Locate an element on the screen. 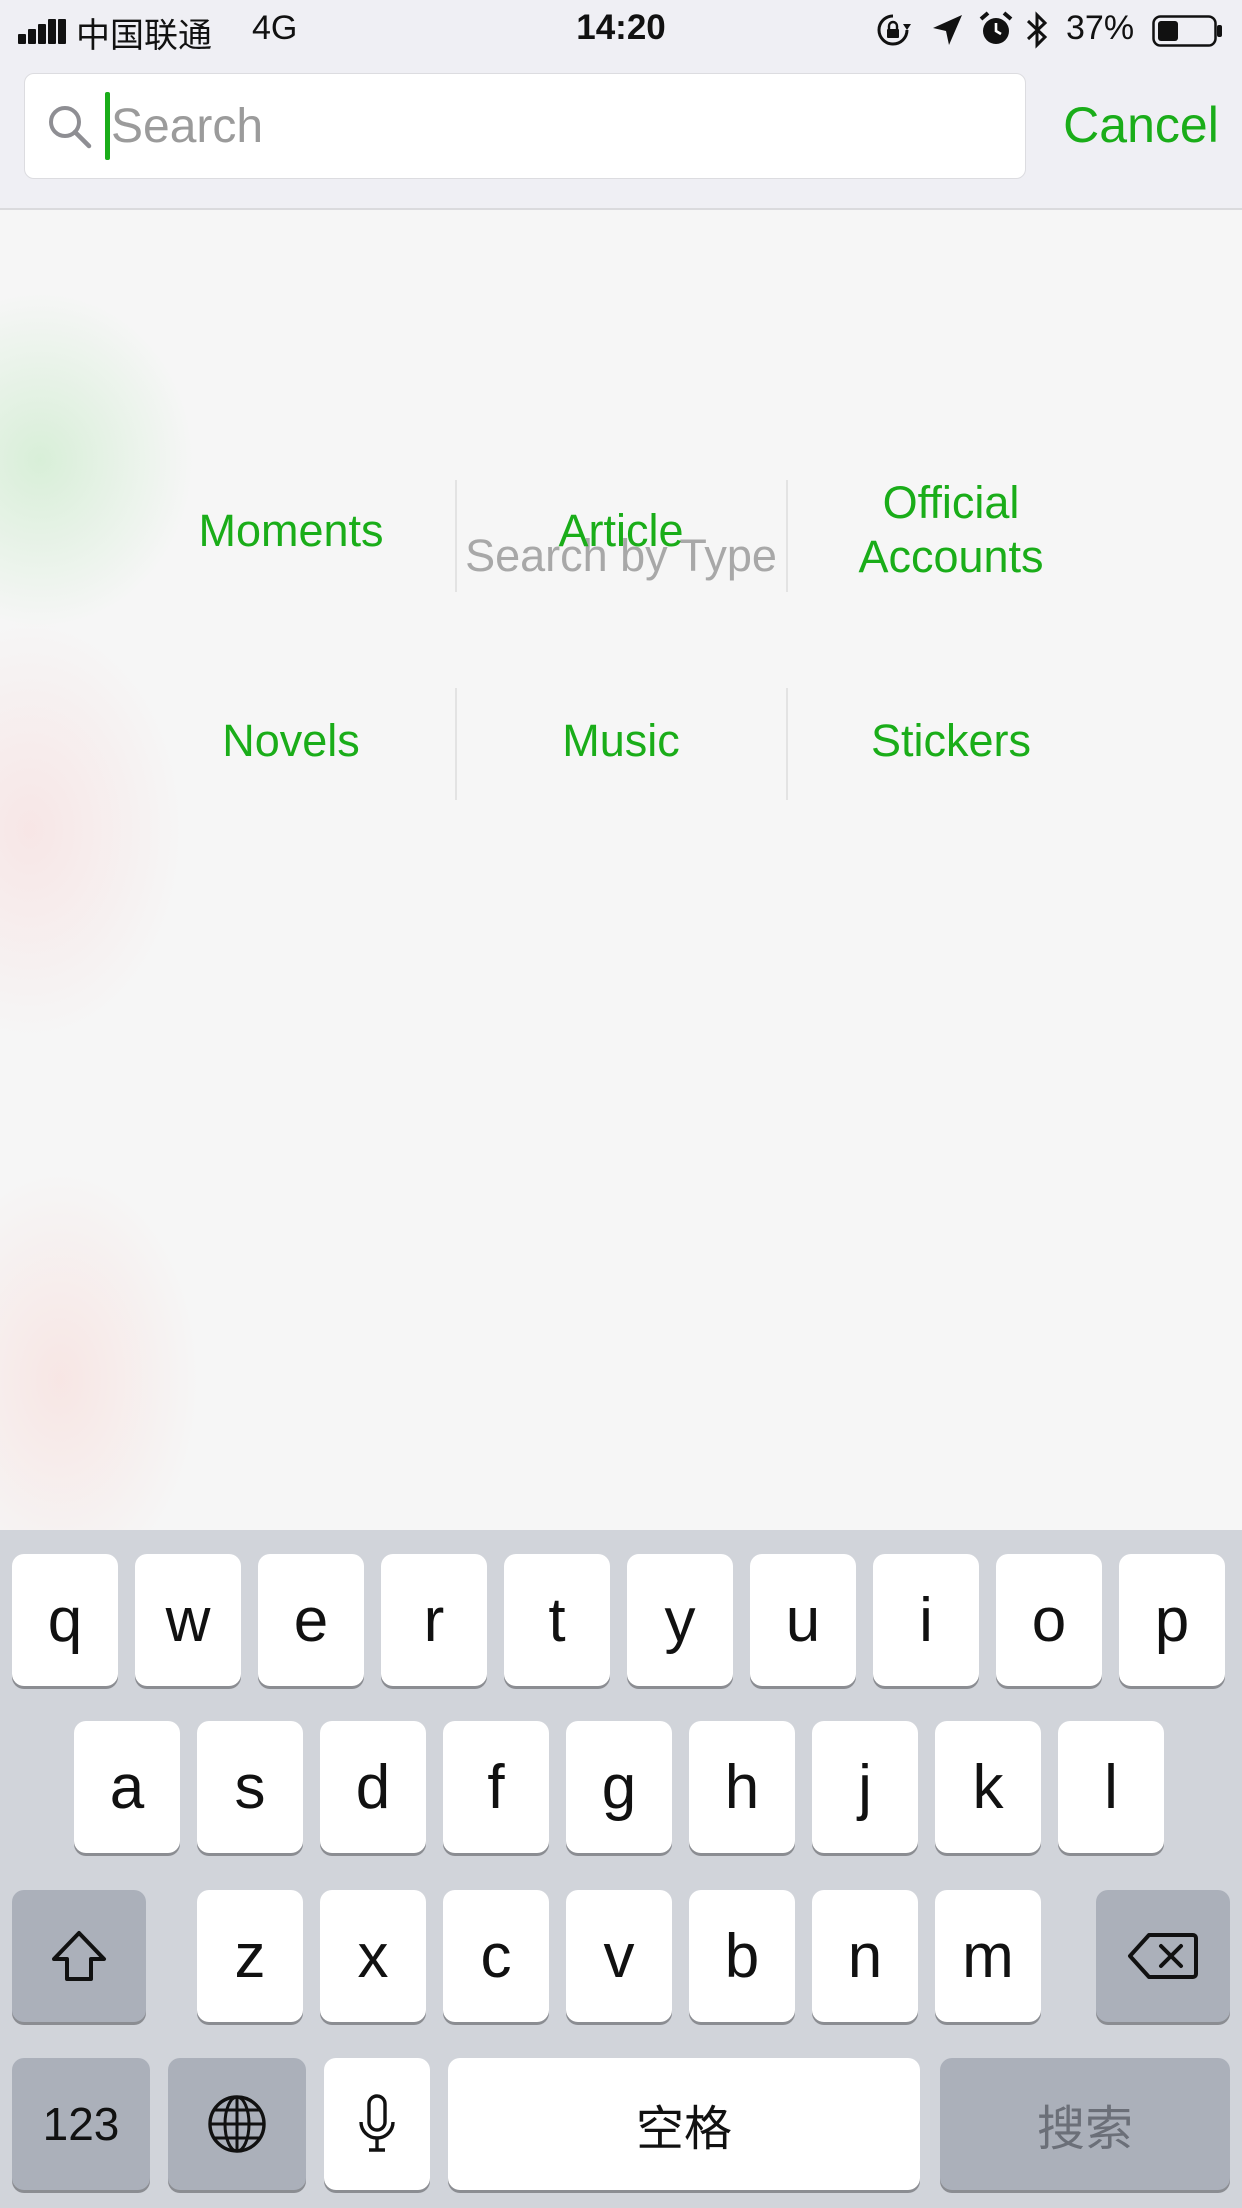 The image size is (1242, 2208). status-time: 14:20 is located at coordinates (621, 27).